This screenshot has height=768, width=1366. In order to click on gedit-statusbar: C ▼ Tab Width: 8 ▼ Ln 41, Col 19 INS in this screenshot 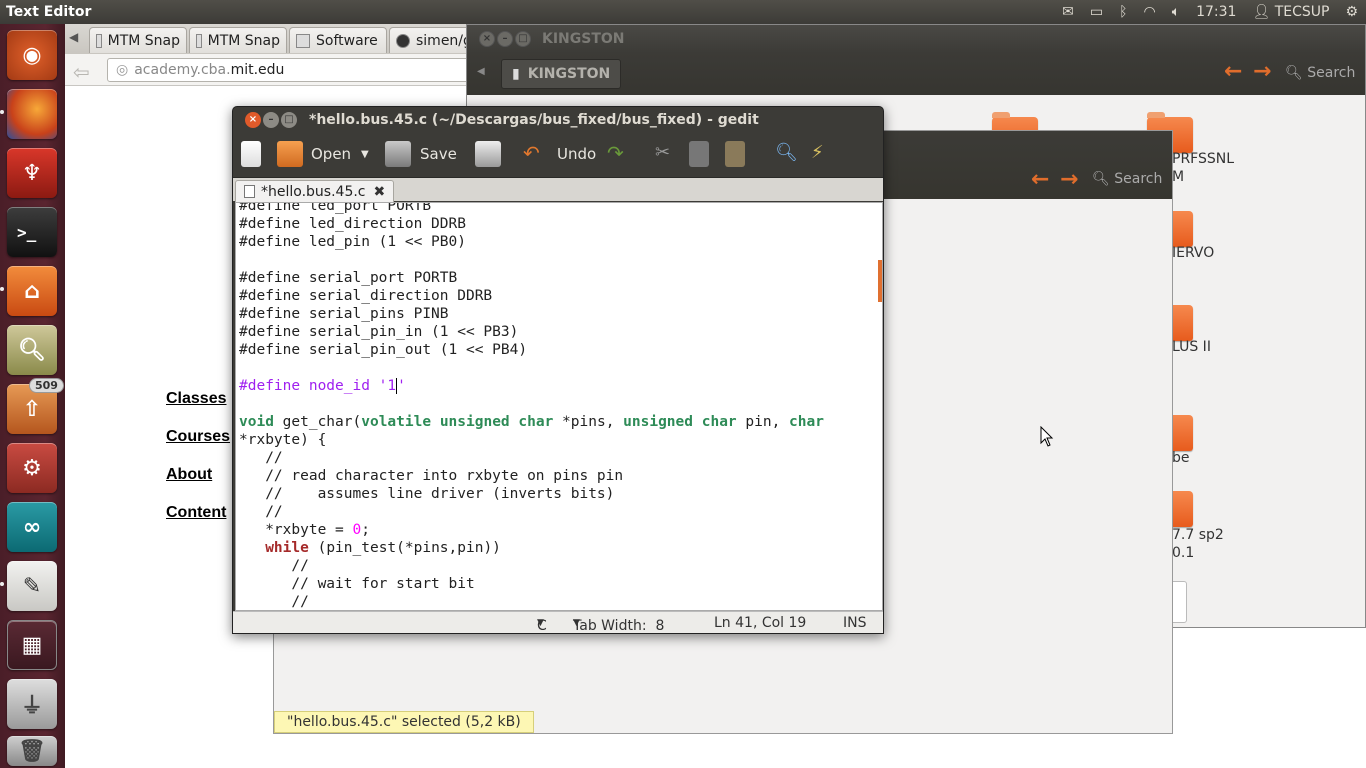, I will do `click(558, 622)`.